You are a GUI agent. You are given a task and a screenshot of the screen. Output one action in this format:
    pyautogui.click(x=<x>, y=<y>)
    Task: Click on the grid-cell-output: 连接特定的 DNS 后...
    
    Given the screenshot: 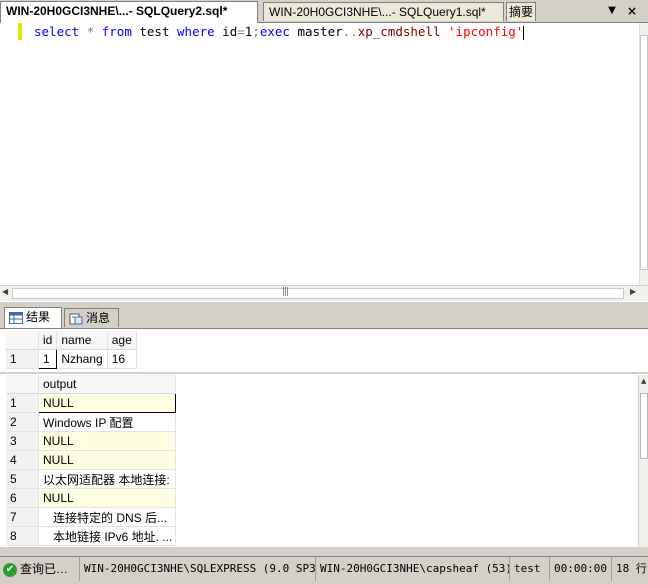 What is the action you would take?
    pyautogui.click(x=107, y=517)
    